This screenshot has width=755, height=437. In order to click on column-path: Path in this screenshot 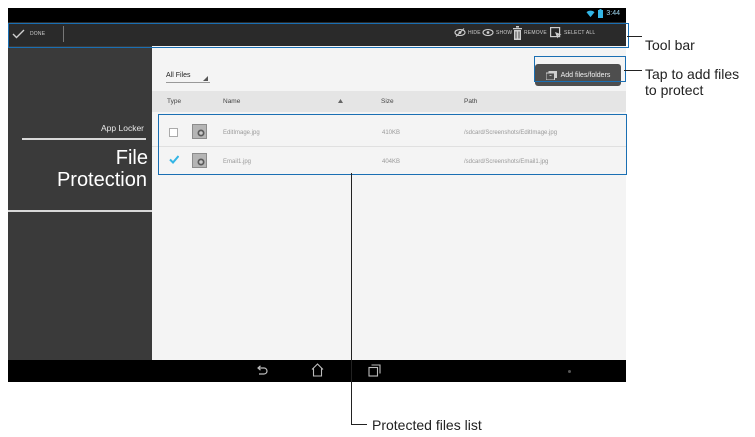, I will do `click(470, 101)`.